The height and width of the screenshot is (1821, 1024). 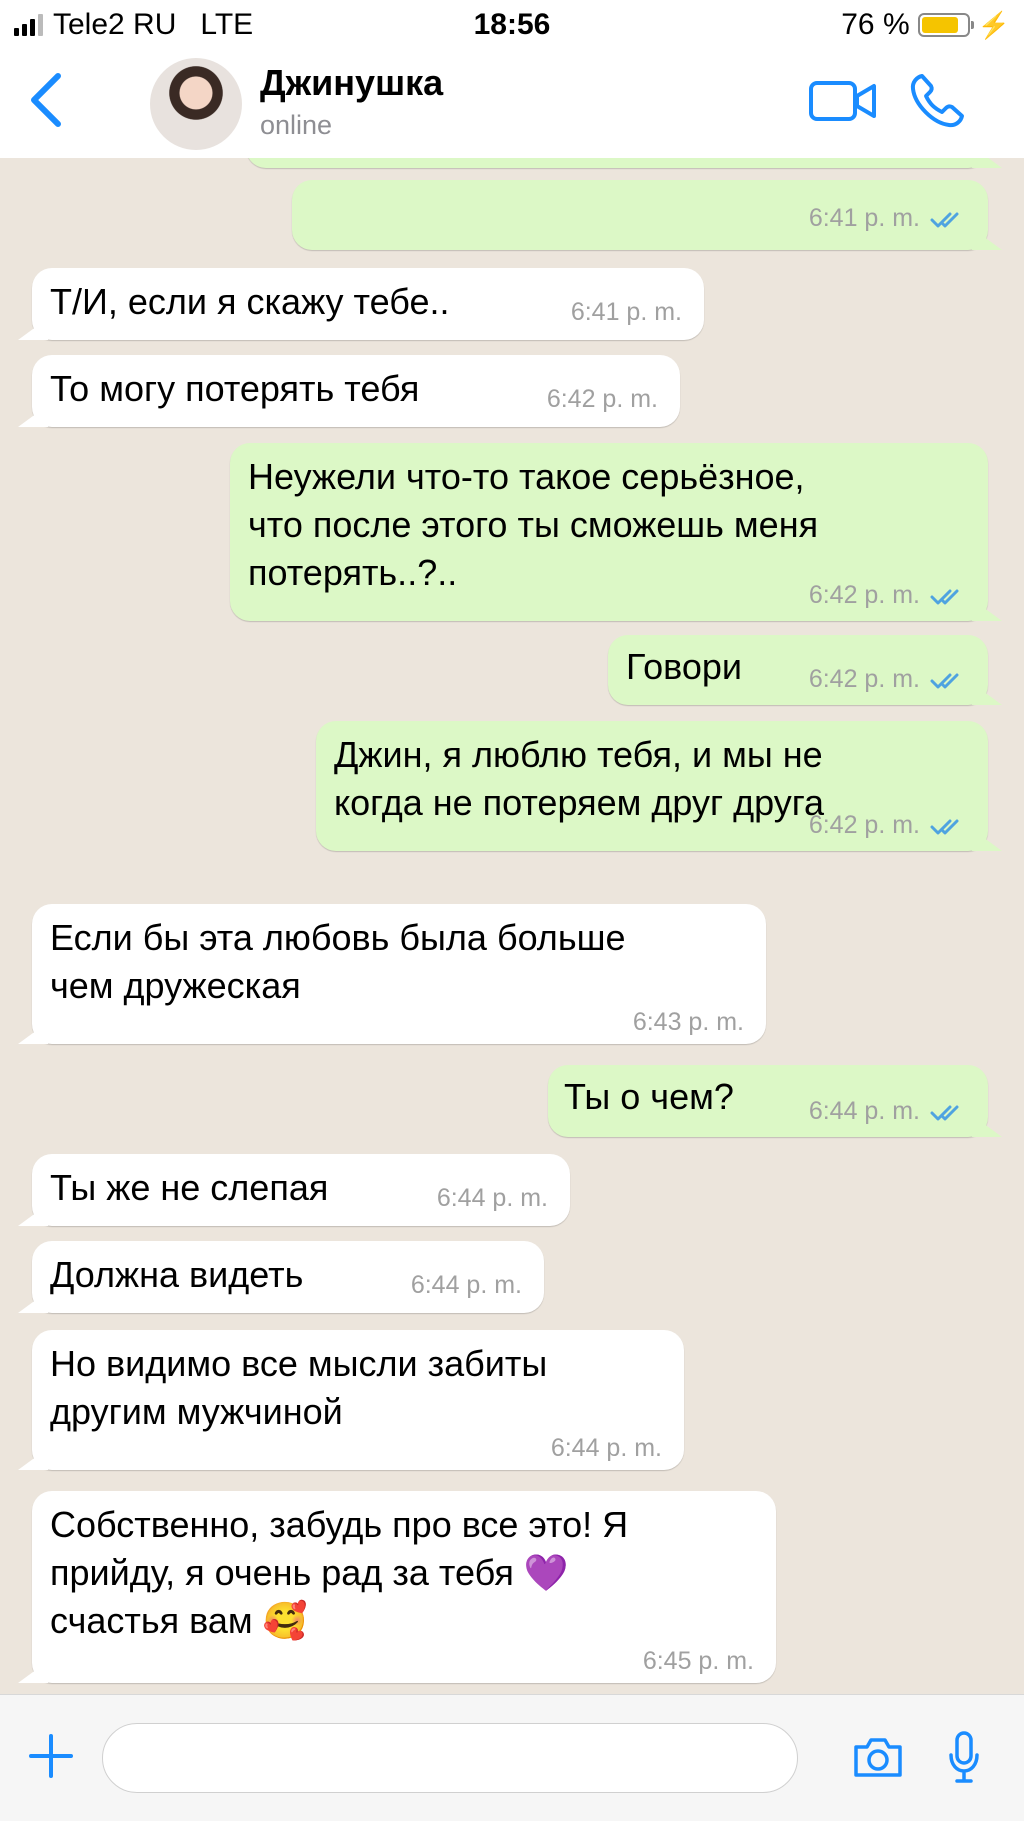 I want to click on status-bar-right: 76 % ⚡, so click(x=925, y=25).